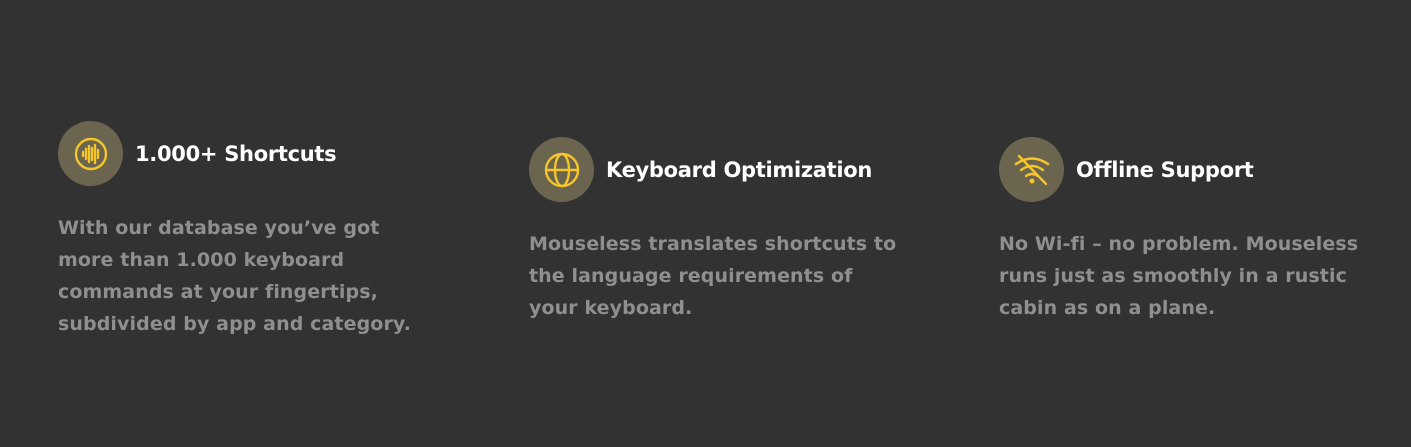  I want to click on feature-header: Keyboard Optimization, so click(729, 169).